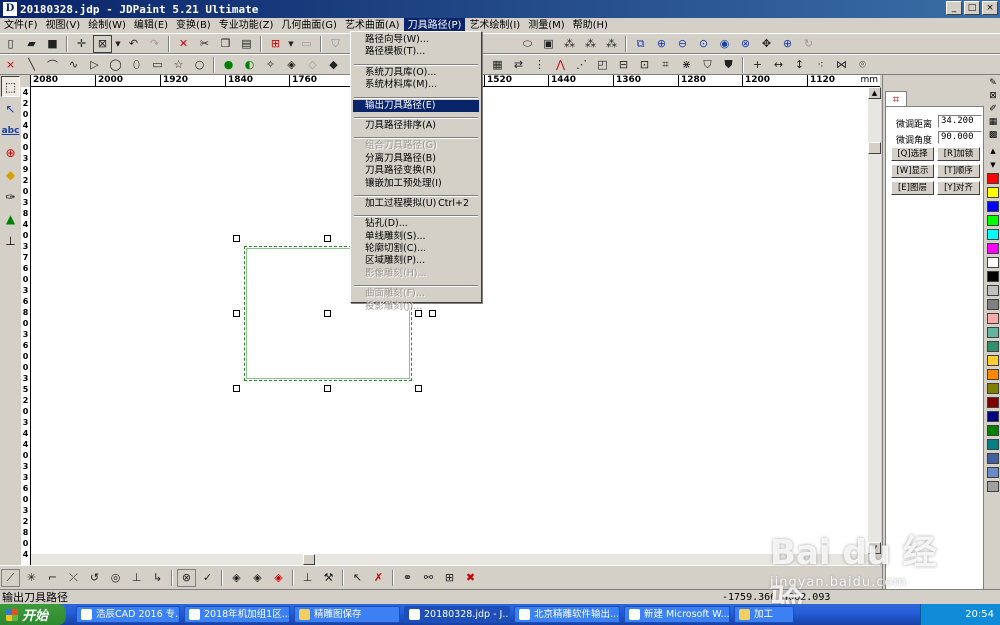 The height and width of the screenshot is (625, 1000). I want to click on edit-brush-icon: ⚒, so click(328, 578).